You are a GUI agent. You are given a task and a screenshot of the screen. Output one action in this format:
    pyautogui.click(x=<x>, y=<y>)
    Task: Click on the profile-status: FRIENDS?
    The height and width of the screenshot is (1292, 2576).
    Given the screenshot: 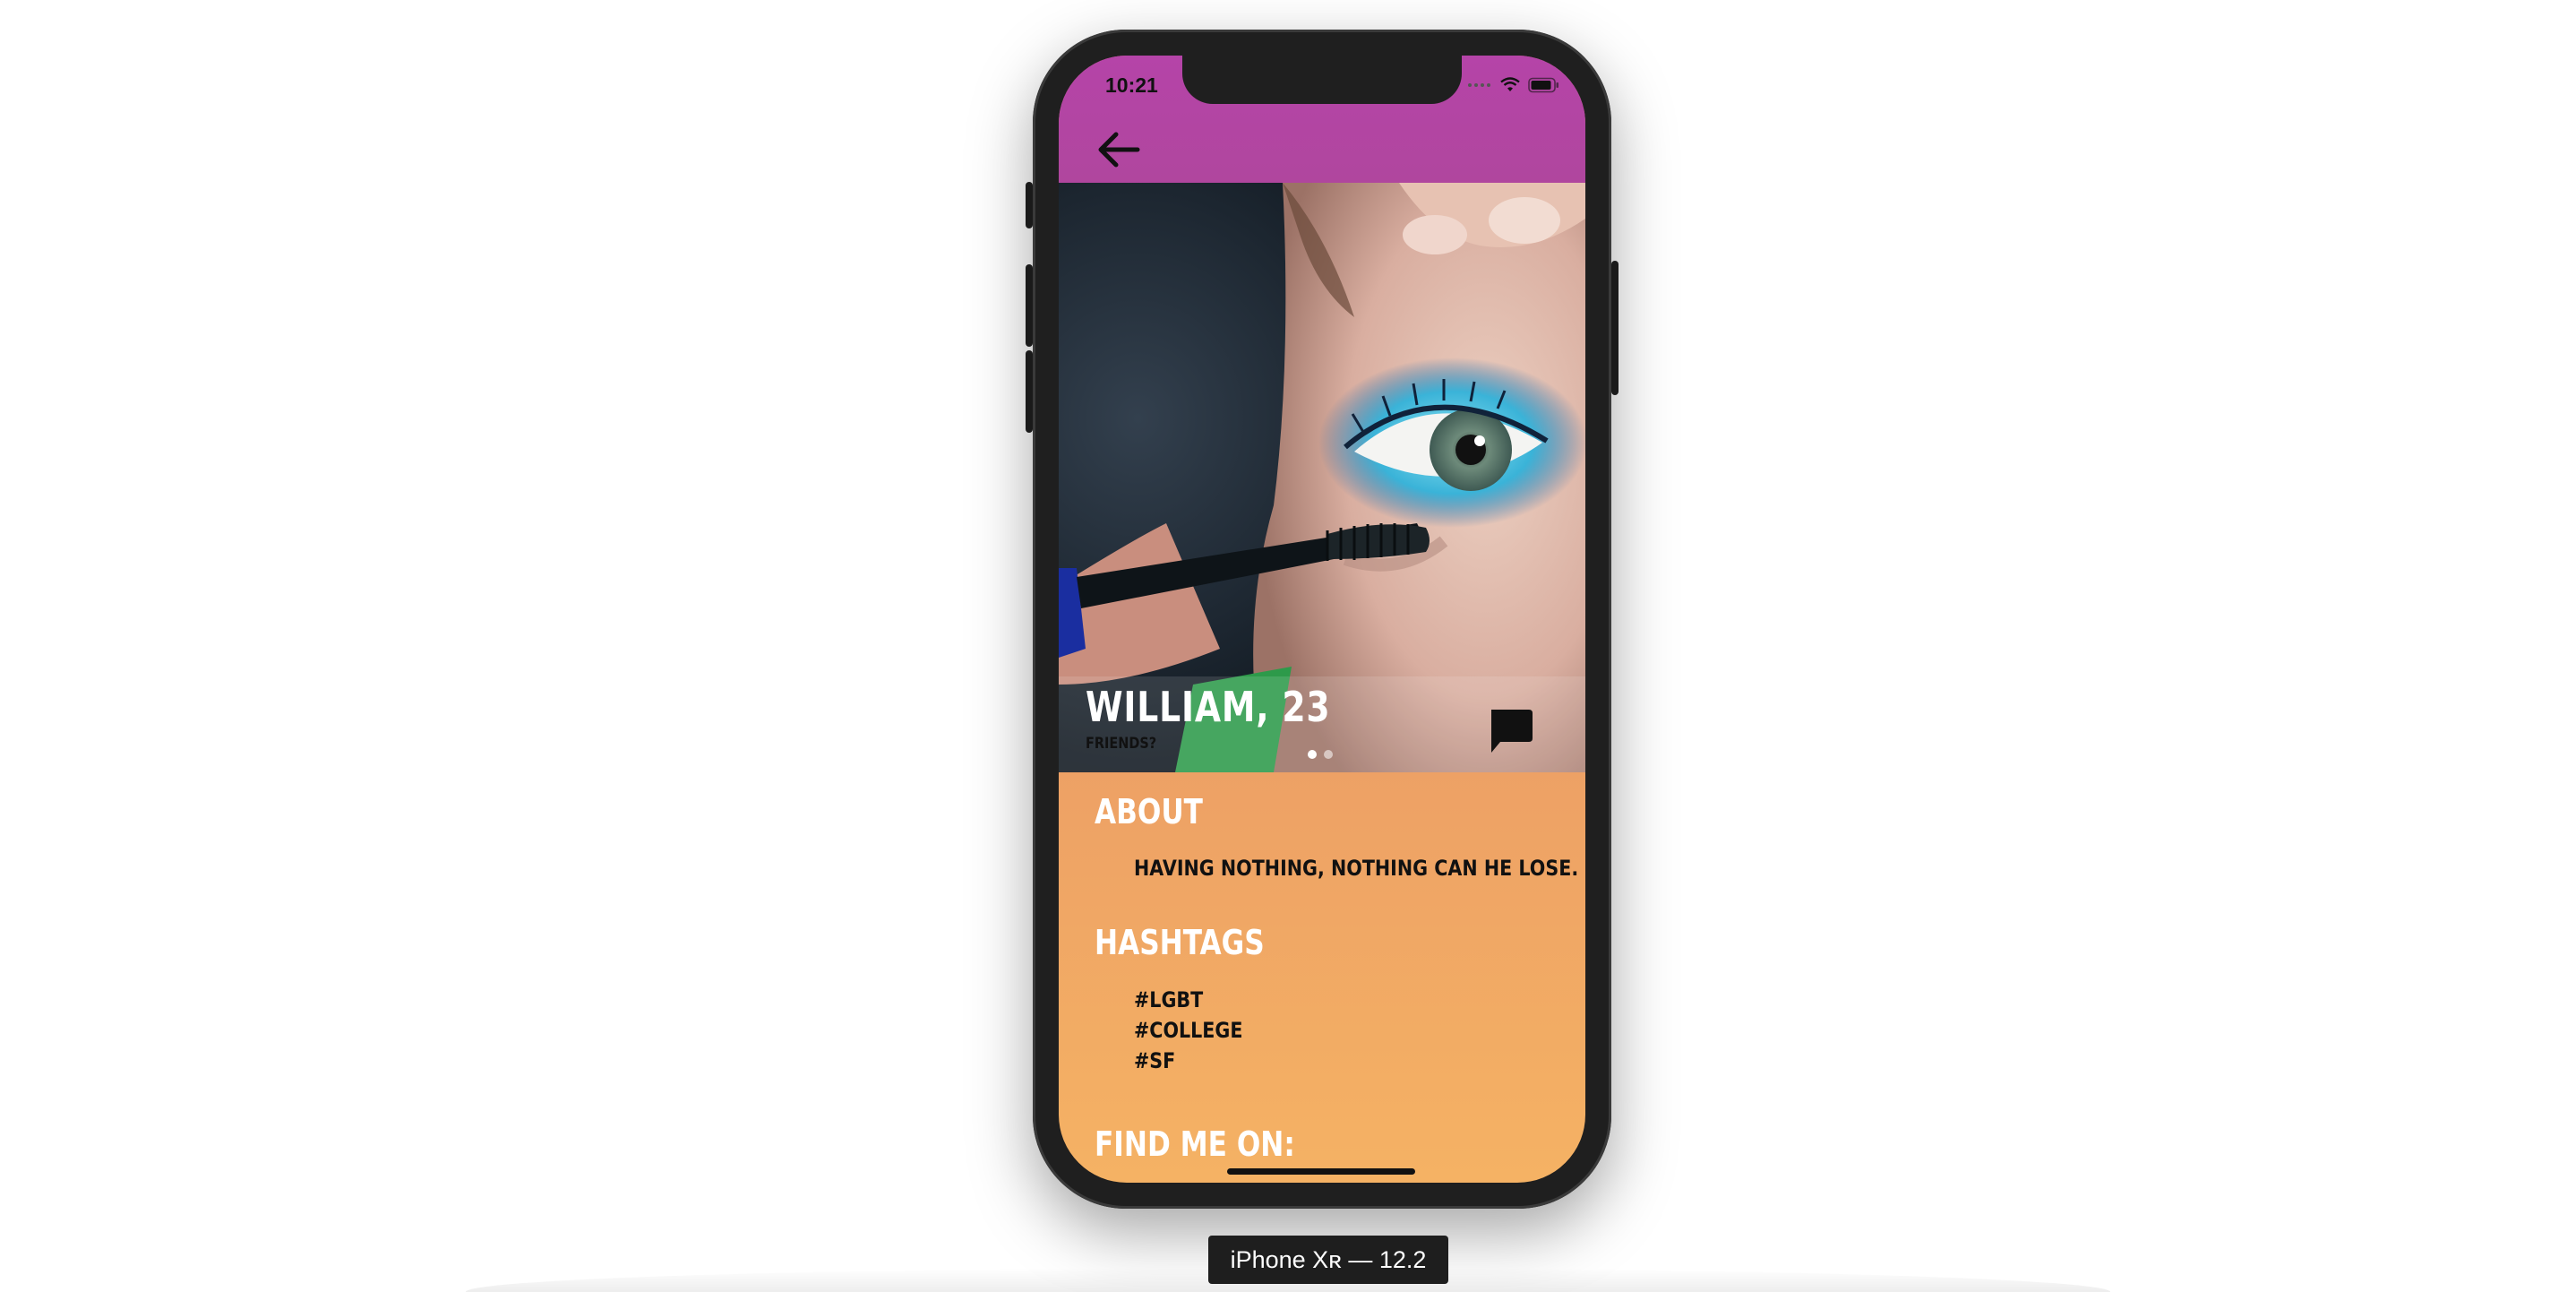 What is the action you would take?
    pyautogui.click(x=1121, y=744)
    